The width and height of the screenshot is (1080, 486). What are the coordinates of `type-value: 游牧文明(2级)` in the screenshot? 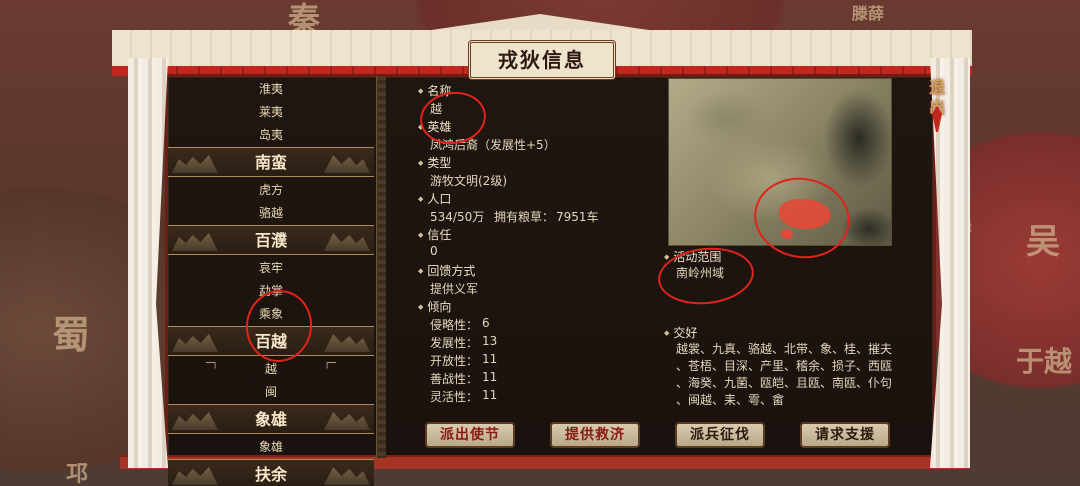 It's located at (468, 181).